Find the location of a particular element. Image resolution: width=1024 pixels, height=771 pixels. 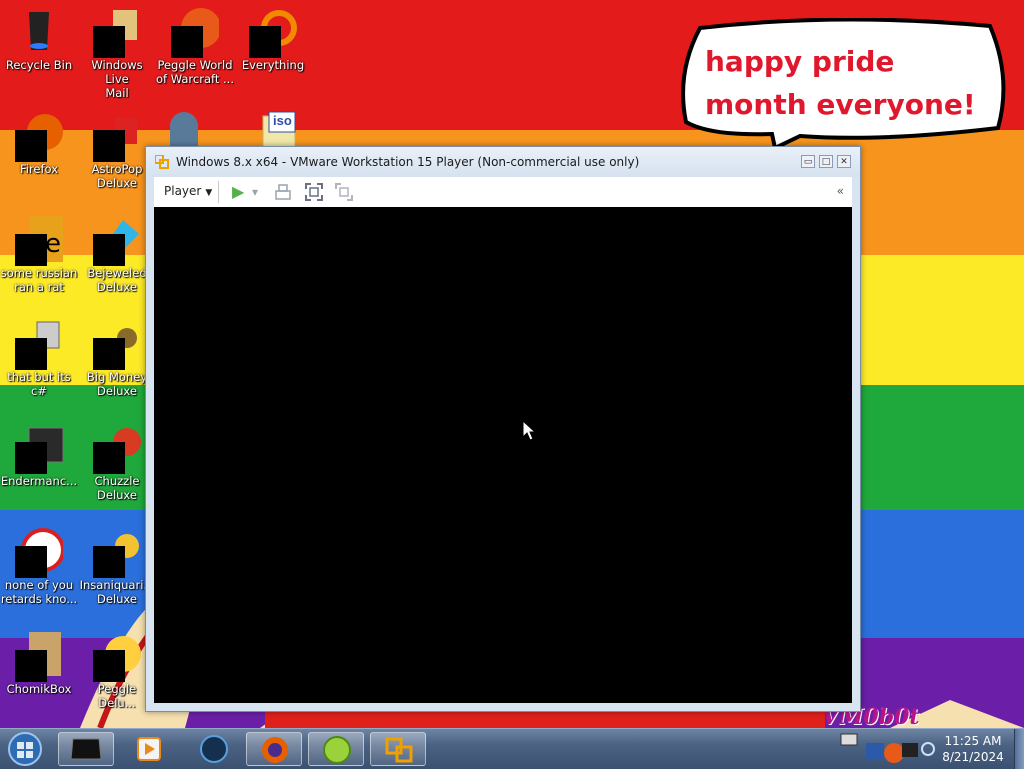

network-icon is located at coordinates (928, 749).